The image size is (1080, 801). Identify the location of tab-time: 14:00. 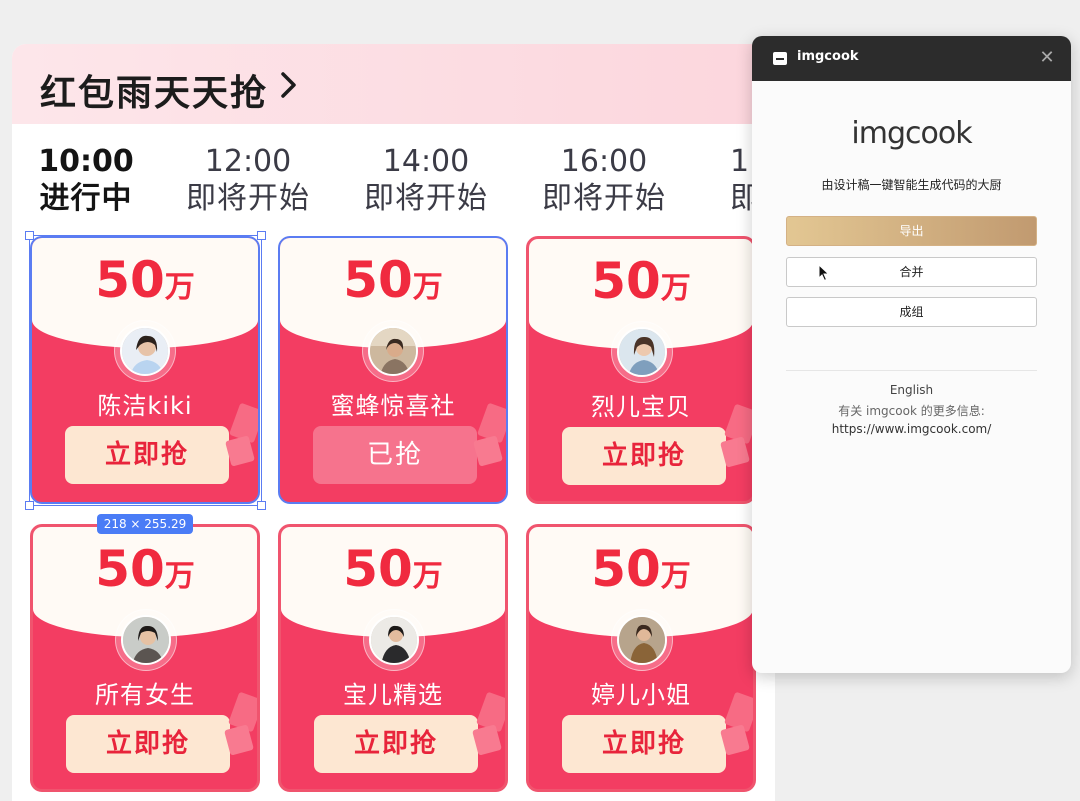
(426, 161).